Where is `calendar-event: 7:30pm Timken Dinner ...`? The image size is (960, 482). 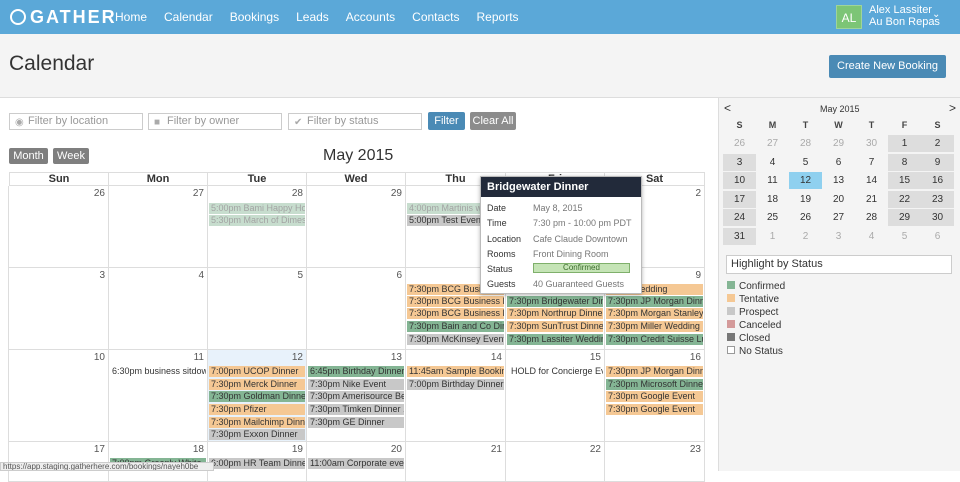
calendar-event: 7:30pm Timken Dinner ... is located at coordinates (356, 409).